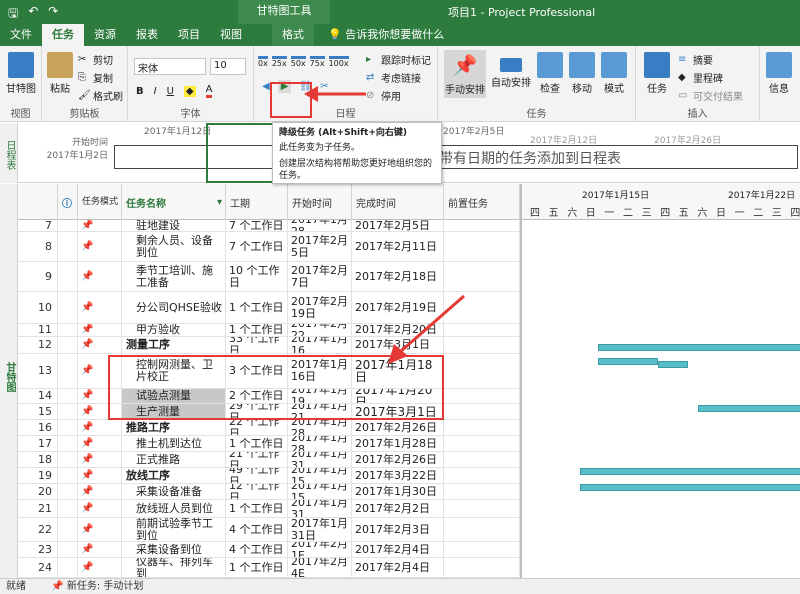 This screenshot has width=800, height=594. I want to click on table-row: 23 📌 采集设备到位 4 个工作日 2017年2月1E 2017年2月4日, so click(269, 550).